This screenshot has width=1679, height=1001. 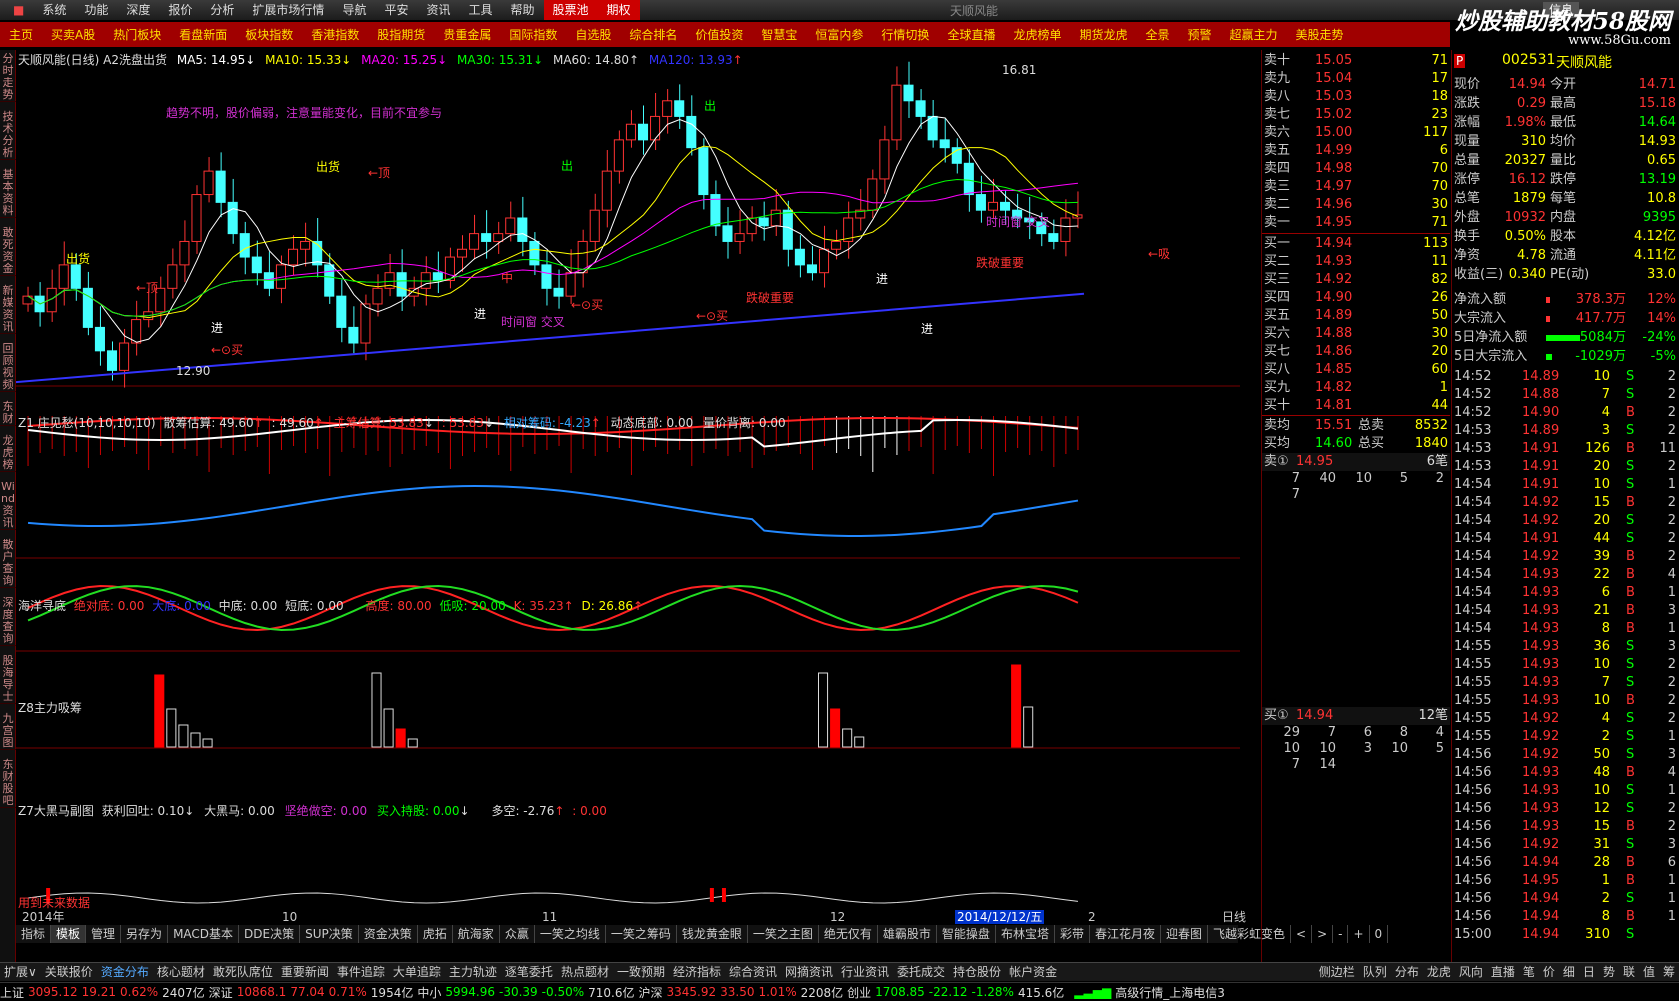 I want to click on side-tab: 筹, so click(x=1669, y=972).